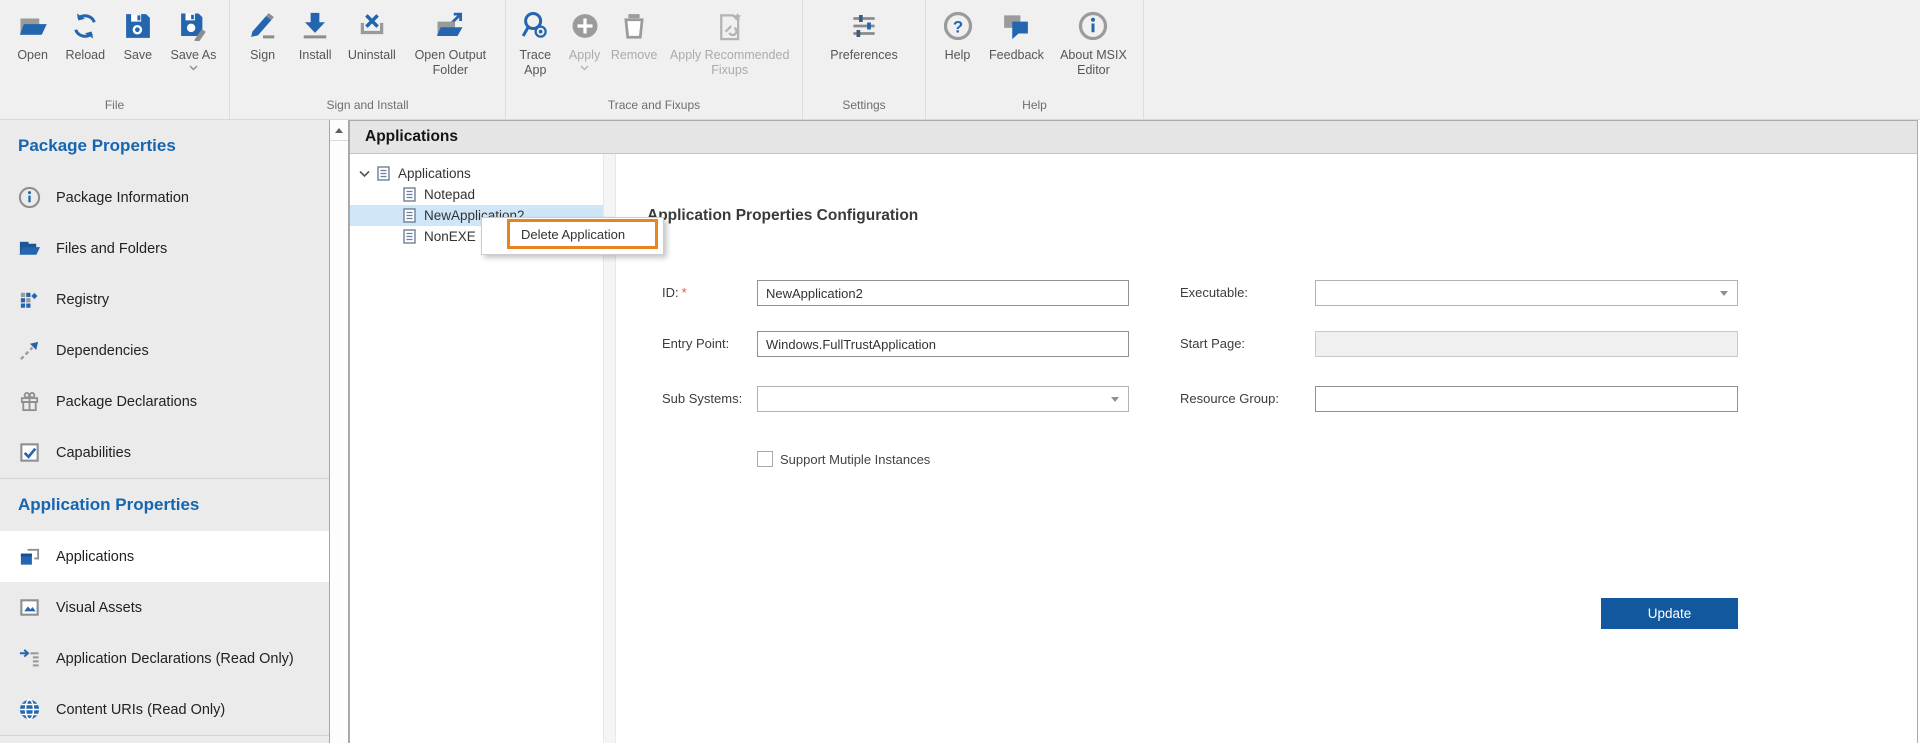  Describe the element at coordinates (1093, 26) in the screenshot. I see `about-info-icon` at that location.